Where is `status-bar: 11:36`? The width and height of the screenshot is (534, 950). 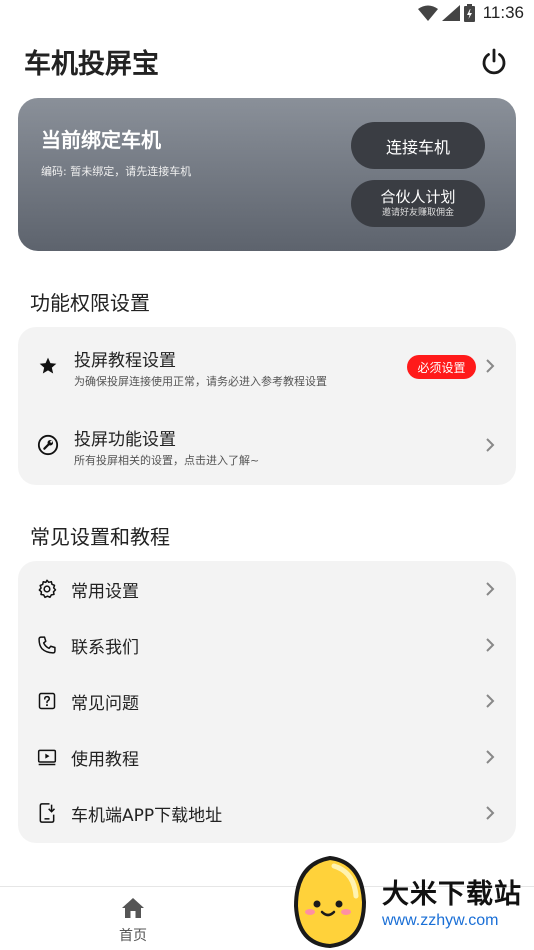
status-bar: 11:36 is located at coordinates (267, 15).